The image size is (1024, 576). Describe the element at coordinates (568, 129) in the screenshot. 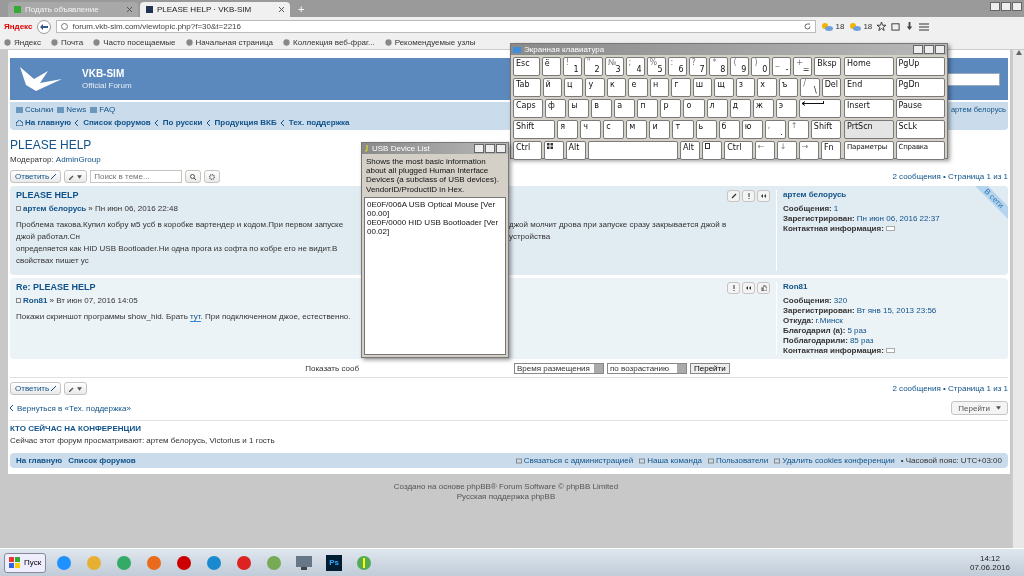

I see `key: я` at that location.